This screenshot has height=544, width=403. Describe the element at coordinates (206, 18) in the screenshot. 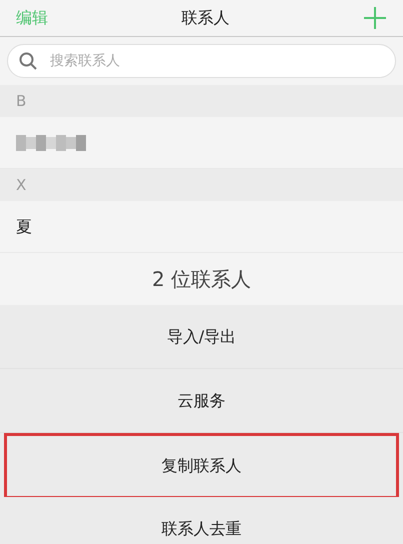

I see `page-title: 联系人` at that location.